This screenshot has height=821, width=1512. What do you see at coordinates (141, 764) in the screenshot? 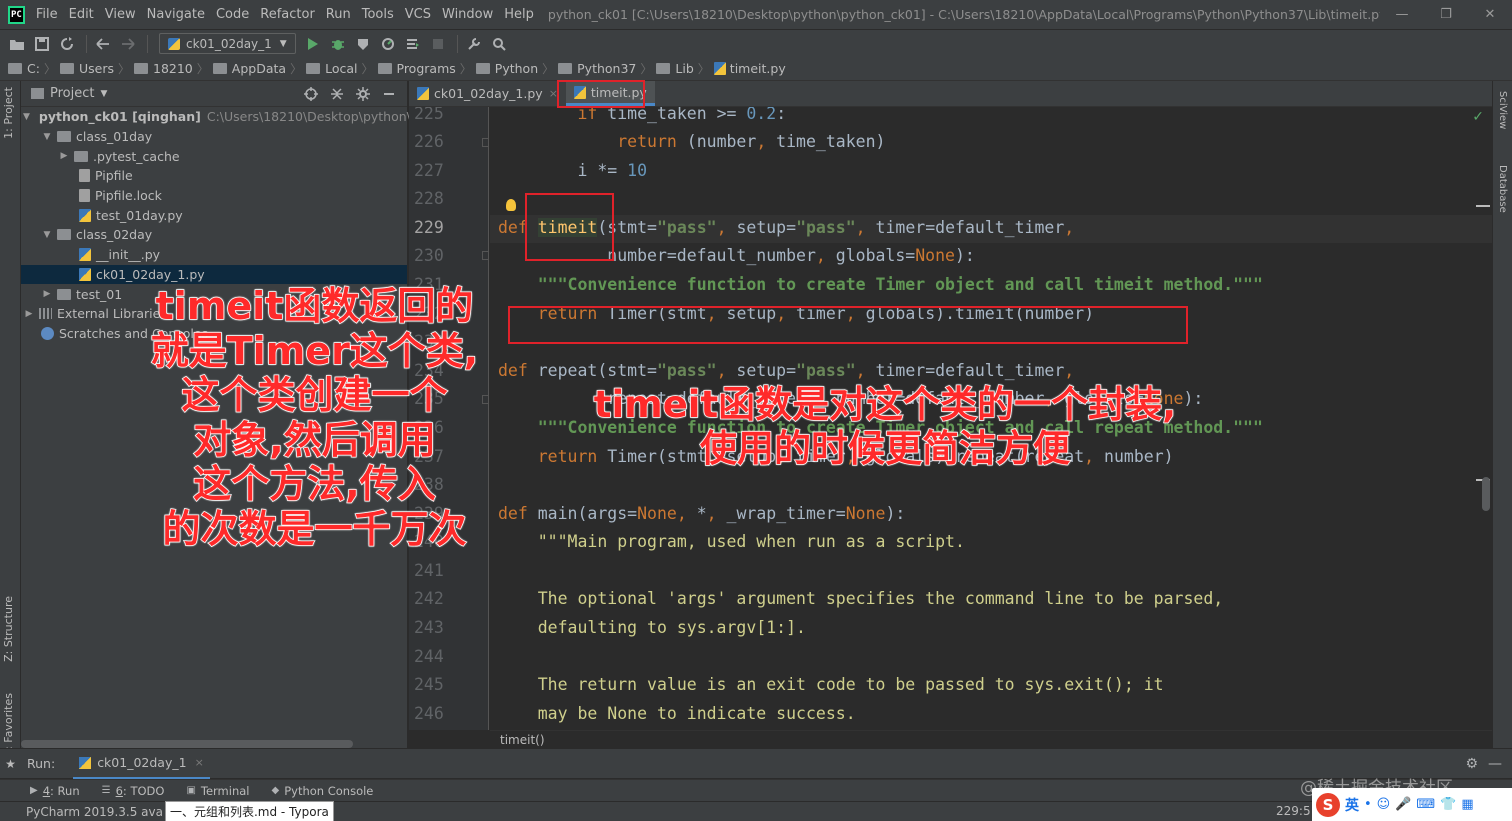
I see `run-tab-ck01-02day-1: ck01_02day_1 ×` at bounding box center [141, 764].